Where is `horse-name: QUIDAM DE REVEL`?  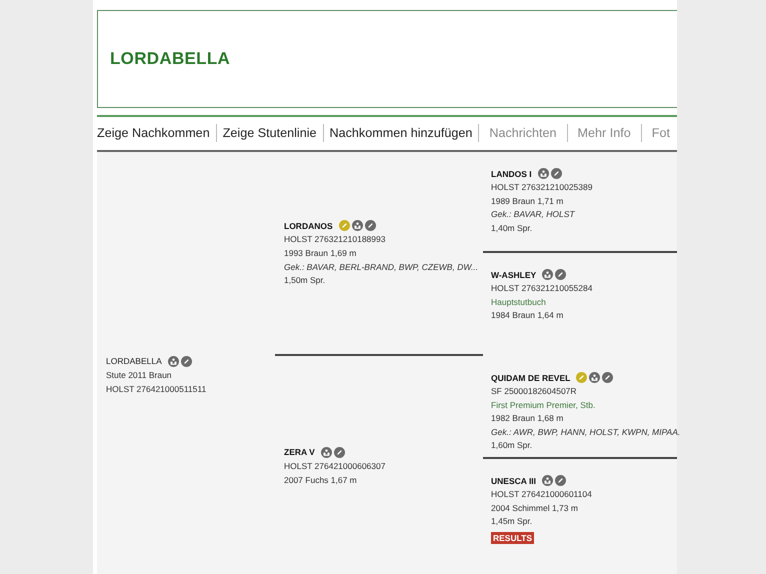
horse-name: QUIDAM DE REVEL is located at coordinates (530, 377).